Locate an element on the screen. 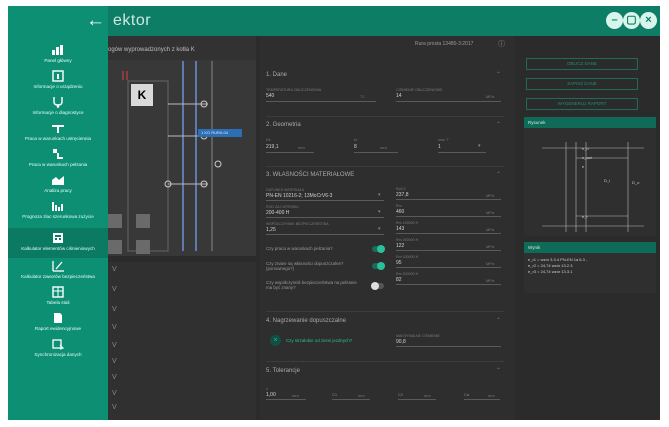 The width and height of the screenshot is (669, 427). field-label: ROD ZAJ WYROBU is located at coordinates (282, 207).